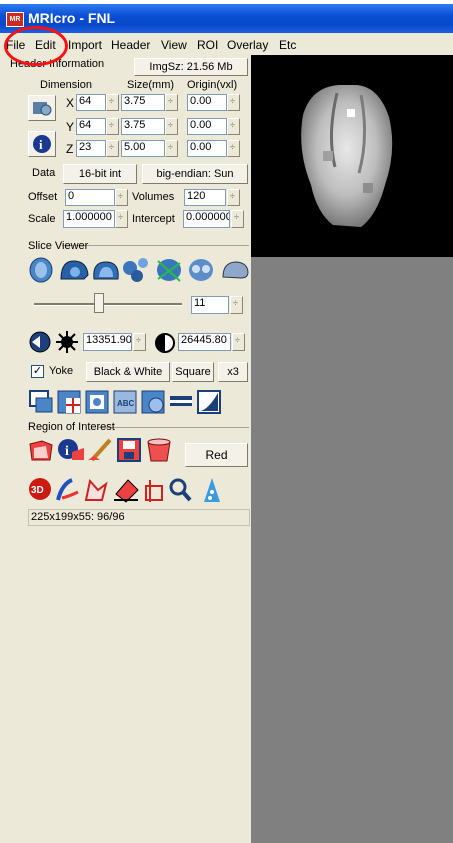 This screenshot has height=843, width=453. I want to click on multiplanar-view-icon, so click(135, 270).